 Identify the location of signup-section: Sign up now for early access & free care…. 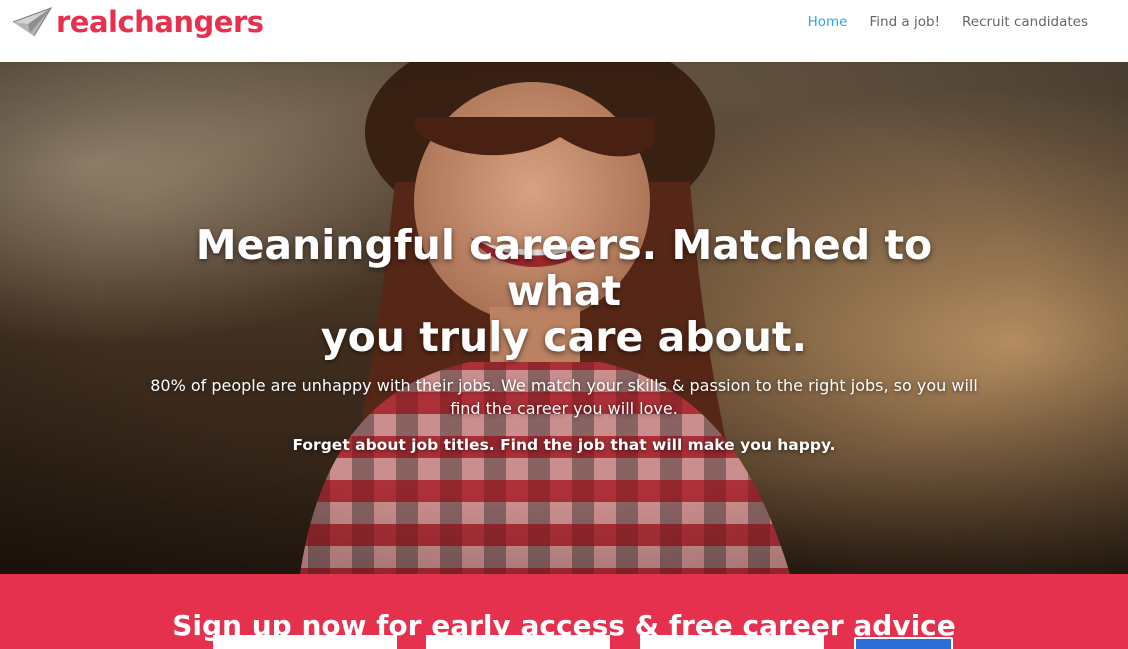
(564, 611).